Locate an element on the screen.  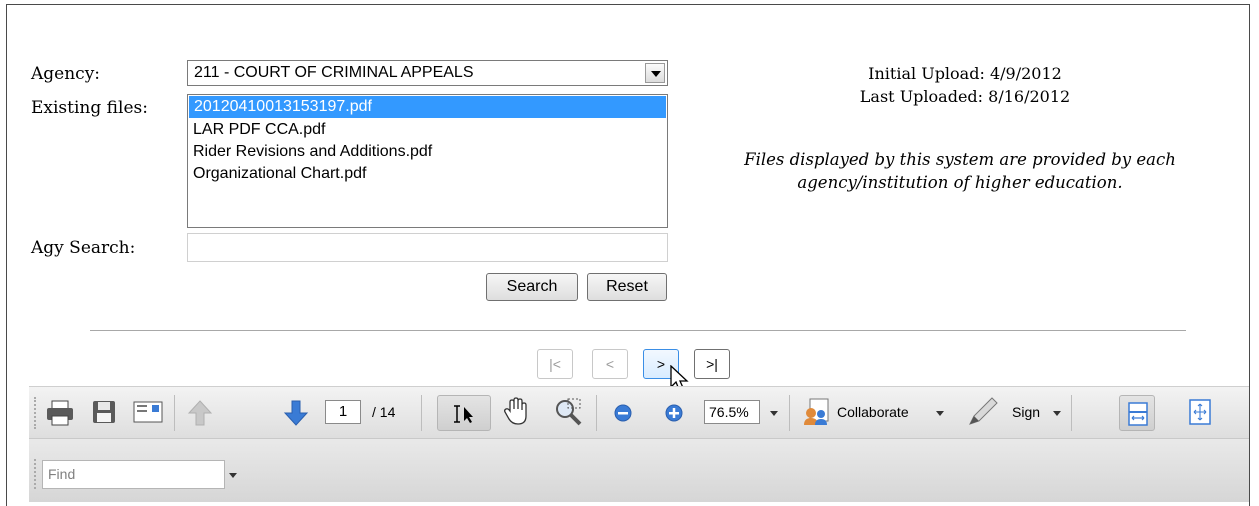
save-icon is located at coordinates (104, 412).